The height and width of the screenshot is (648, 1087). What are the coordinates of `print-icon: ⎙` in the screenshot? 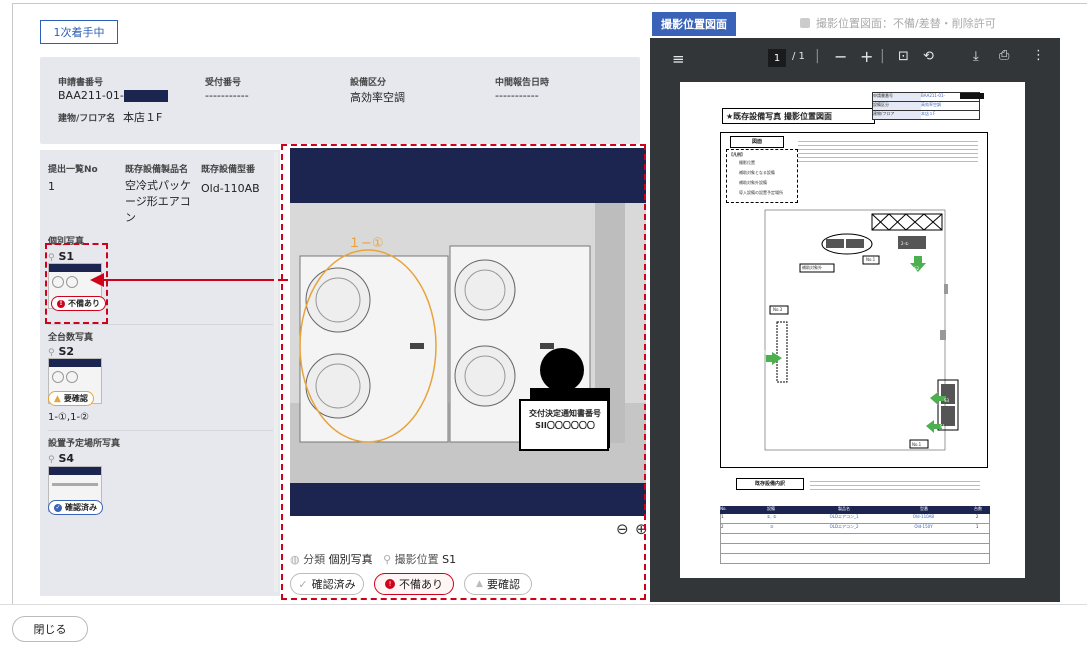 It's located at (1004, 55).